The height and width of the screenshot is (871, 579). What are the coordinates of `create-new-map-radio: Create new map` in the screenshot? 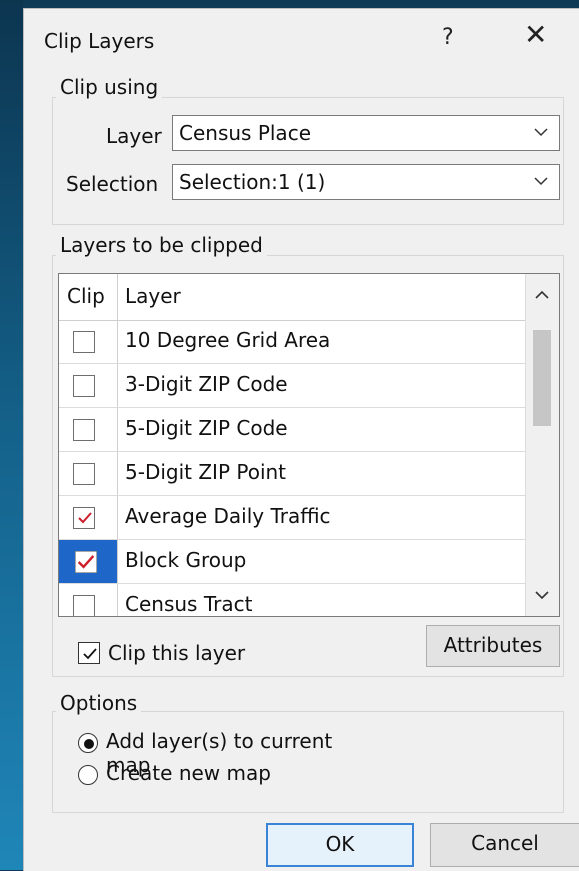 It's located at (228, 775).